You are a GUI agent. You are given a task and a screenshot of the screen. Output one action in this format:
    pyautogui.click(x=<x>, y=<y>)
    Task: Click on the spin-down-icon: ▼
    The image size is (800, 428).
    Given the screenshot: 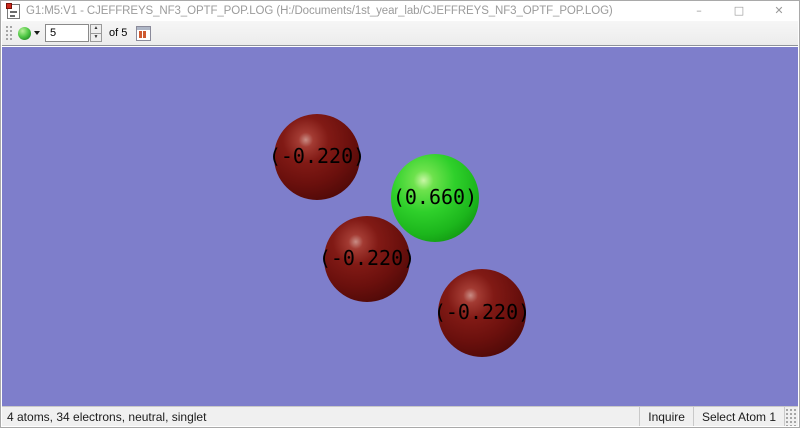 What is the action you would take?
    pyautogui.click(x=96, y=37)
    